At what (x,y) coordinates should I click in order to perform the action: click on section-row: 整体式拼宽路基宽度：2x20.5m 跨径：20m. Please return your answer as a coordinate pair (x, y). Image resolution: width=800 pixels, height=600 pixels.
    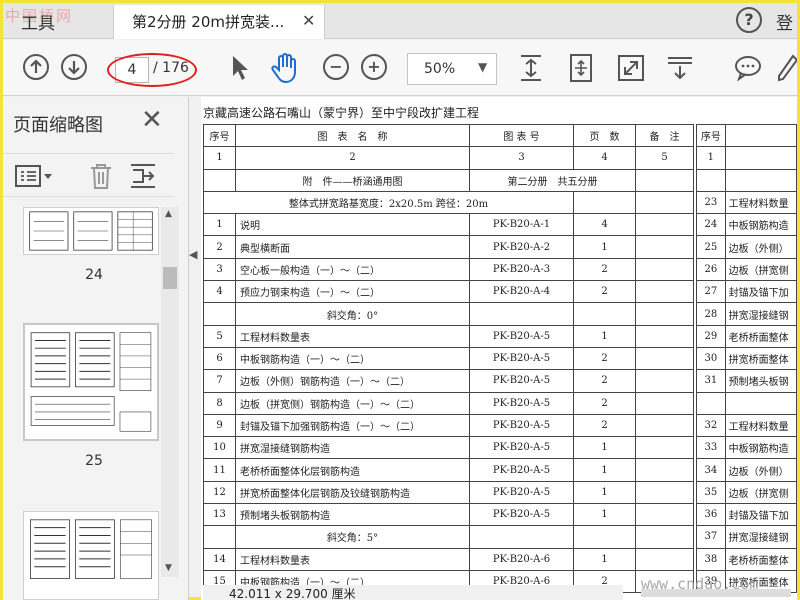
    Looking at the image, I should click on (448, 202).